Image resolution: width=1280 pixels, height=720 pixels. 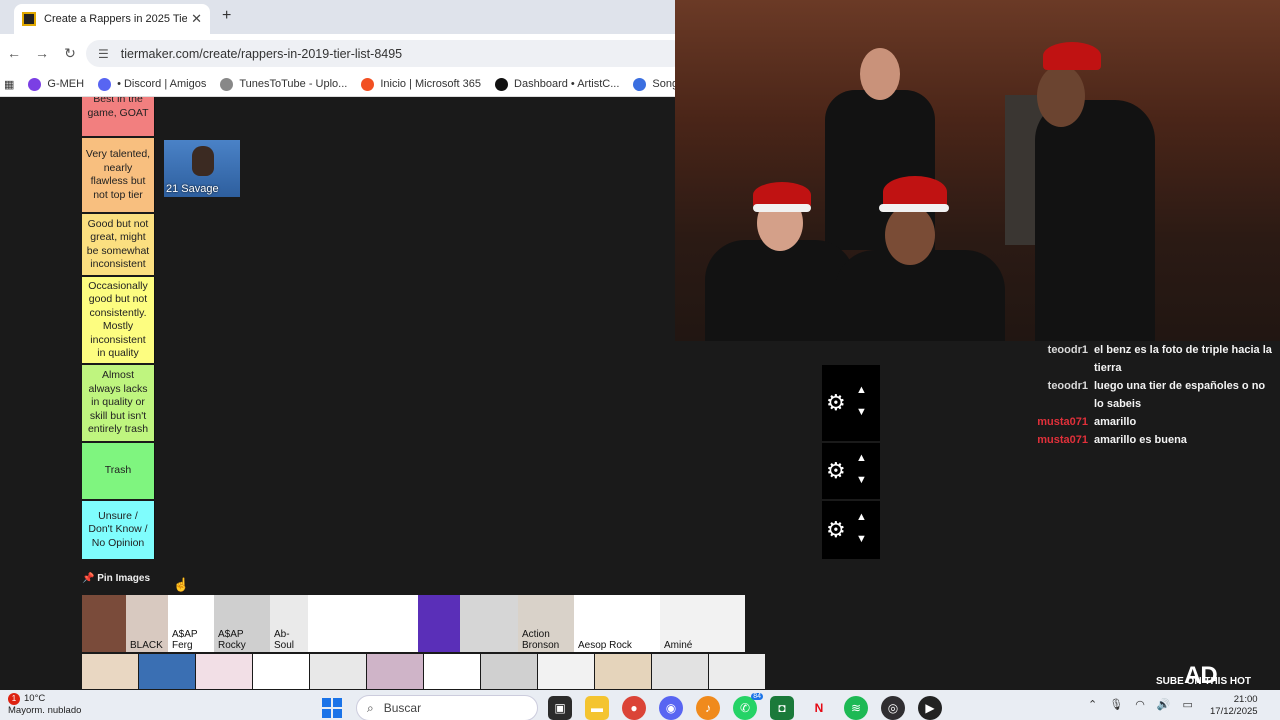 What do you see at coordinates (1234, 711) in the screenshot?
I see `clock-date: 17/12/2025` at bounding box center [1234, 711].